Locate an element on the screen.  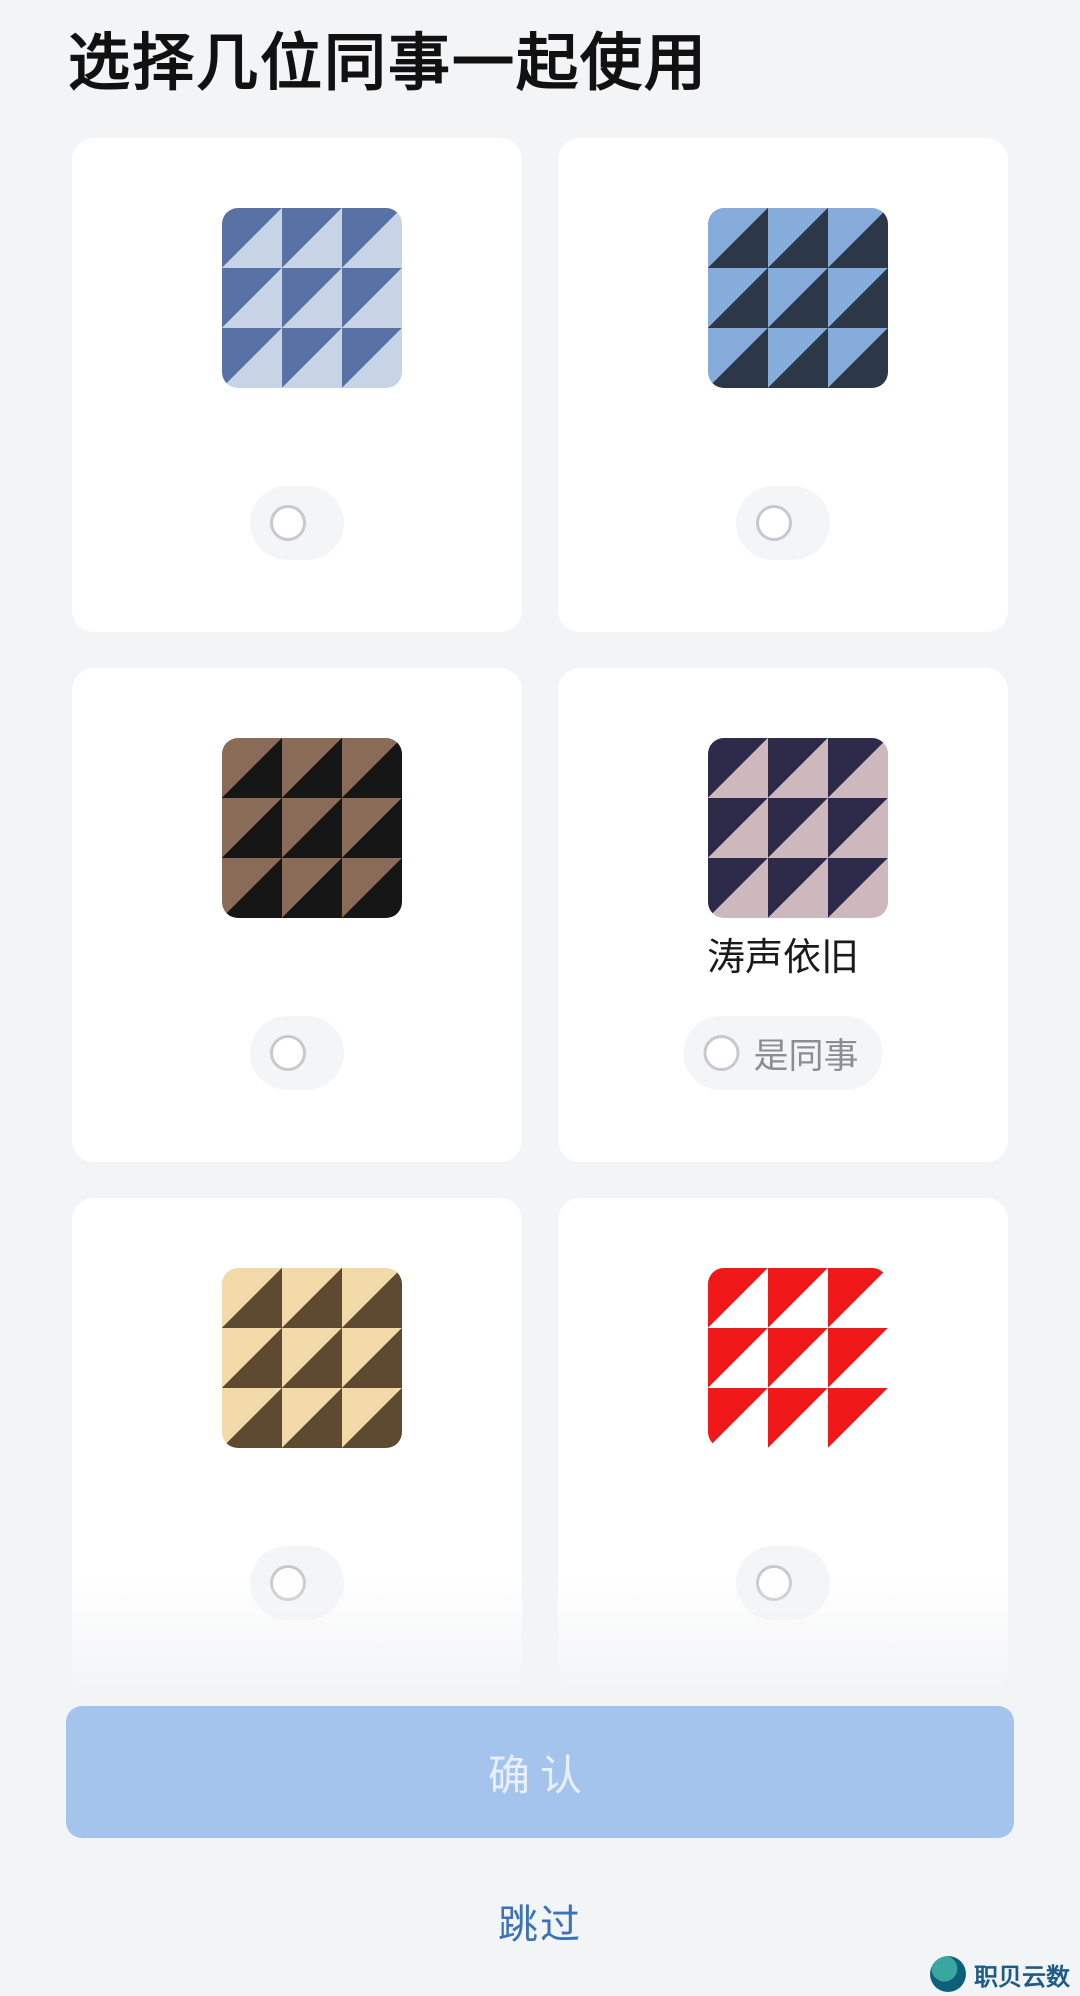
skip-link: 跳过 is located at coordinates (540, 1921).